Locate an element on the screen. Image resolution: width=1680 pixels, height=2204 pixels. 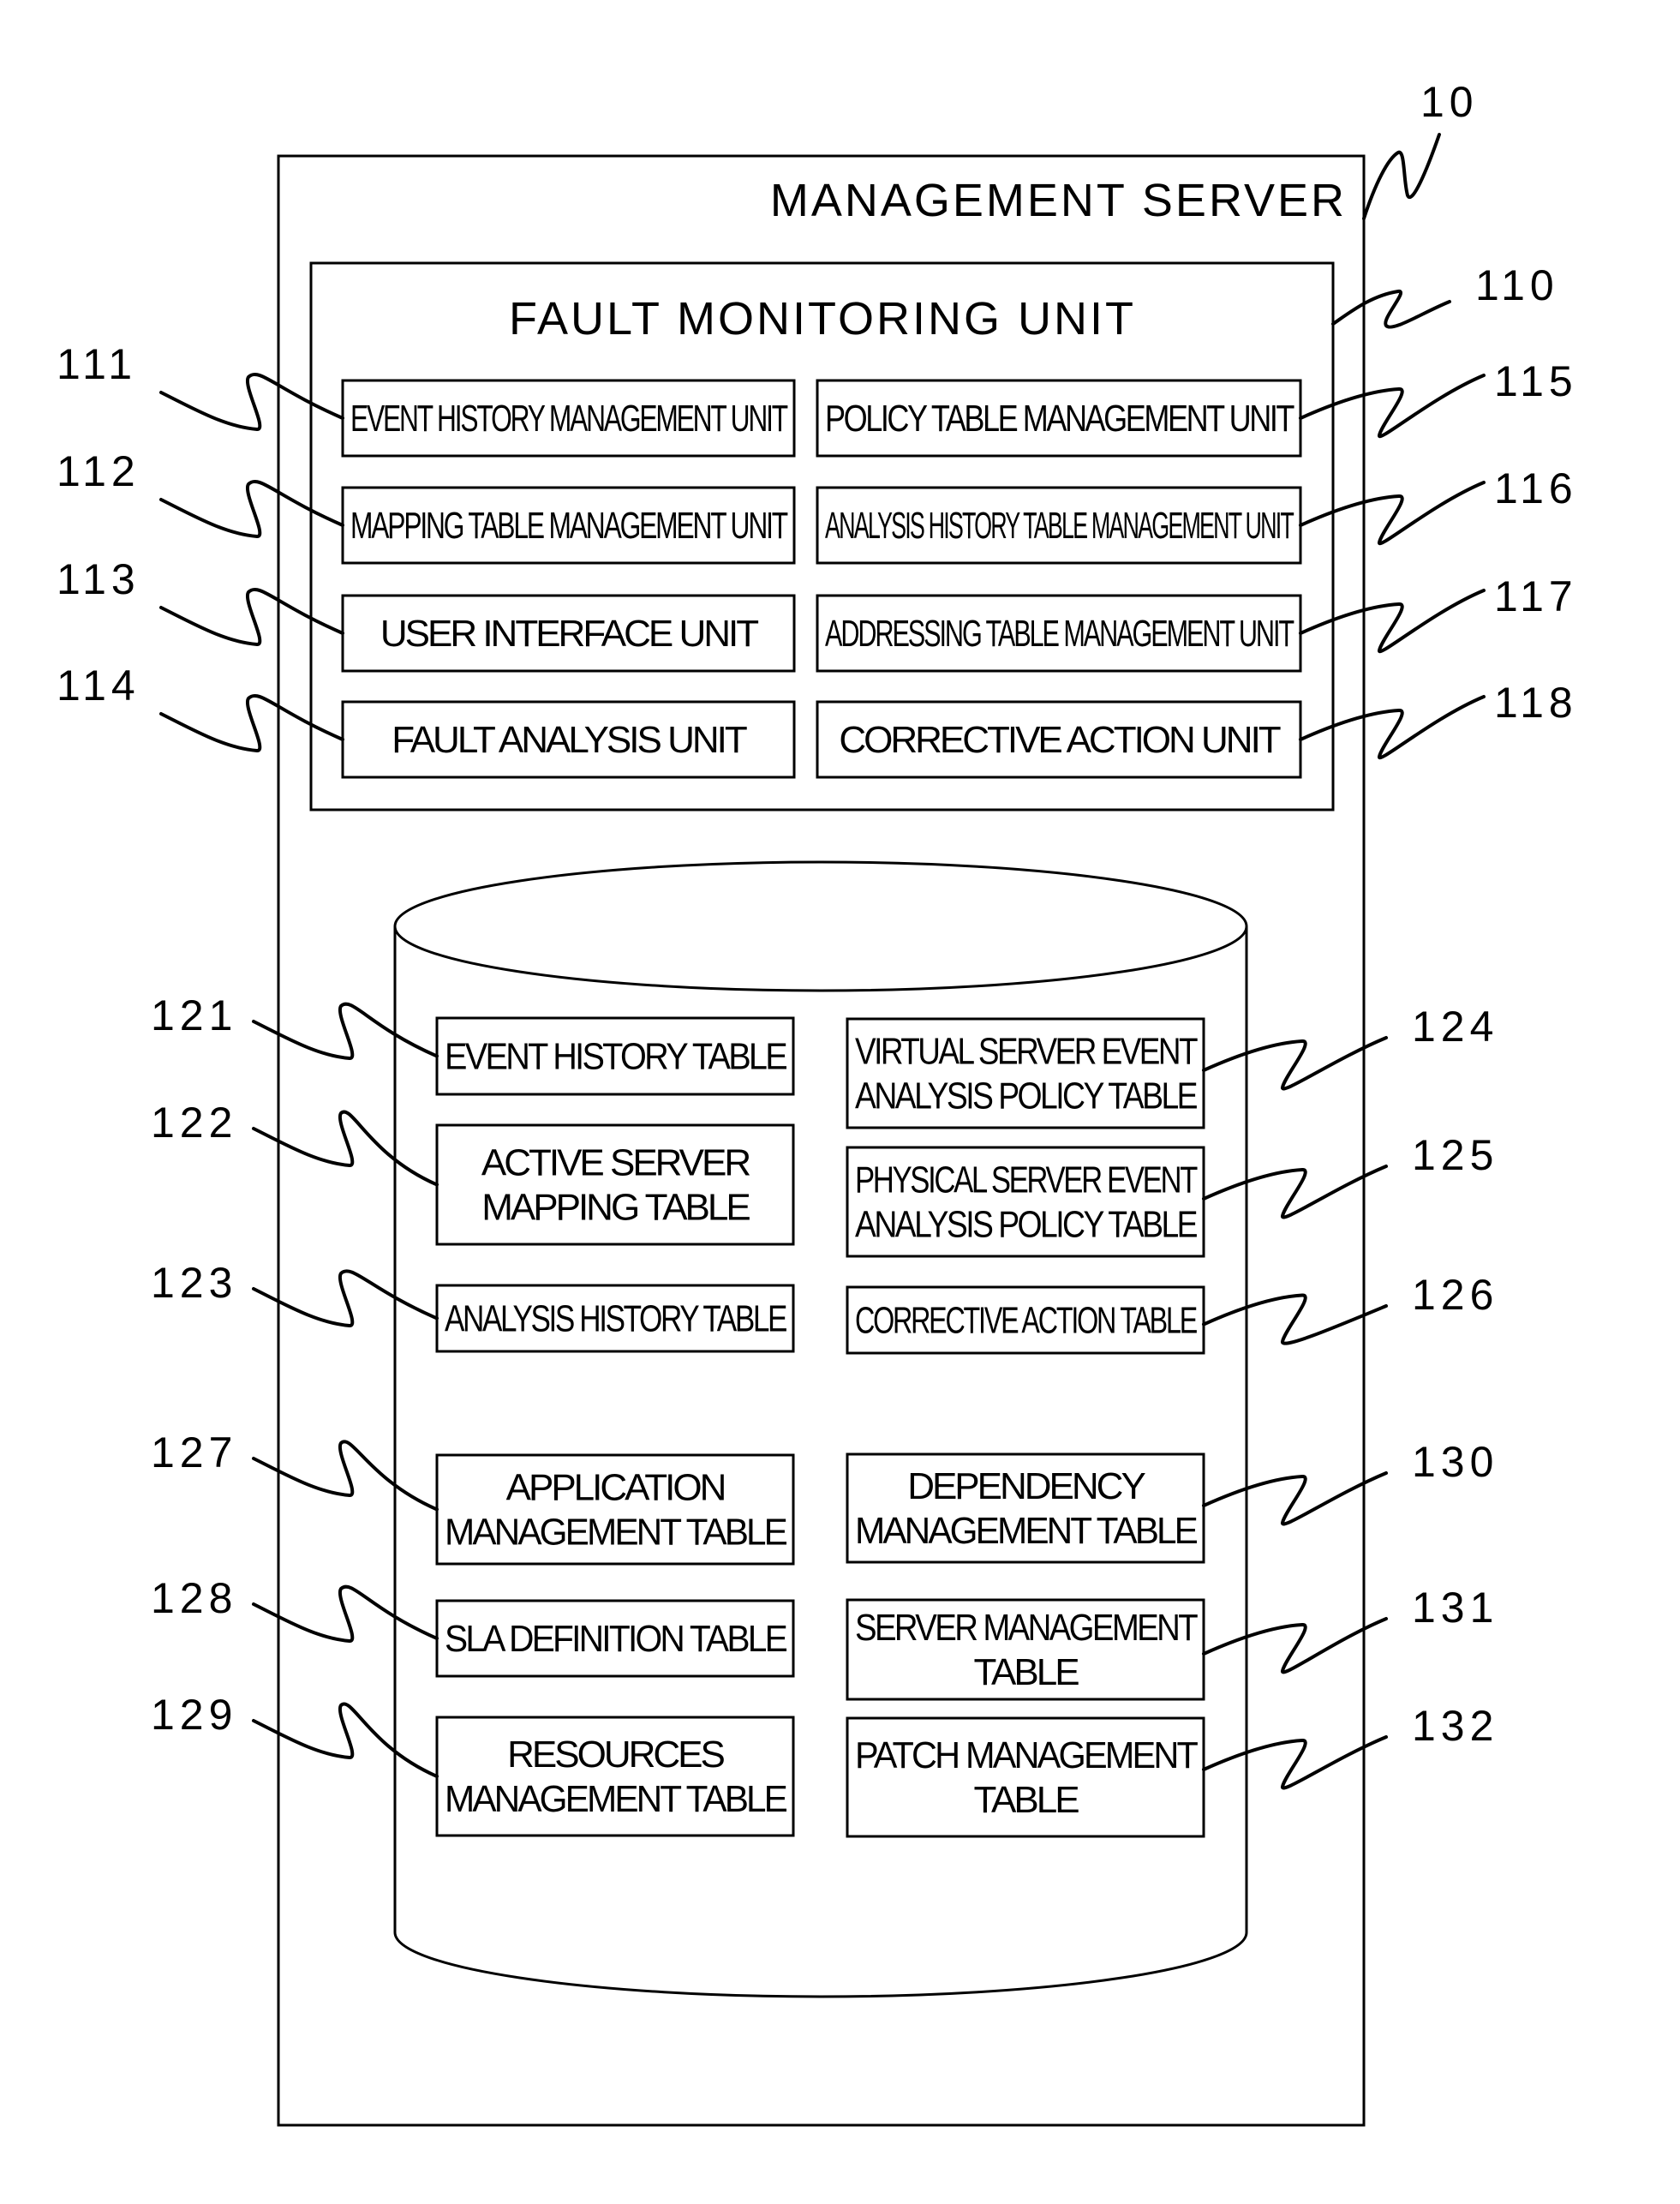
reference-number: 131 is located at coordinates (1455, 1608).